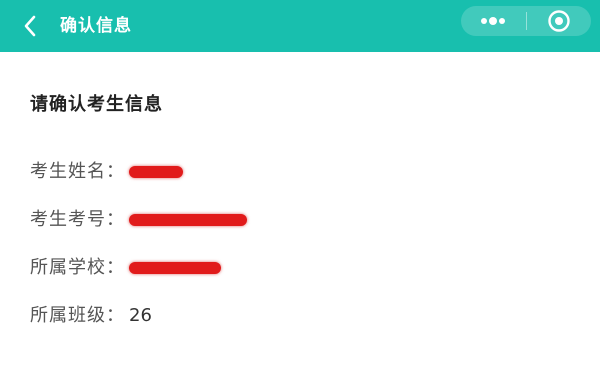 The height and width of the screenshot is (367, 600). I want to click on chevron-left-icon, so click(30, 26).